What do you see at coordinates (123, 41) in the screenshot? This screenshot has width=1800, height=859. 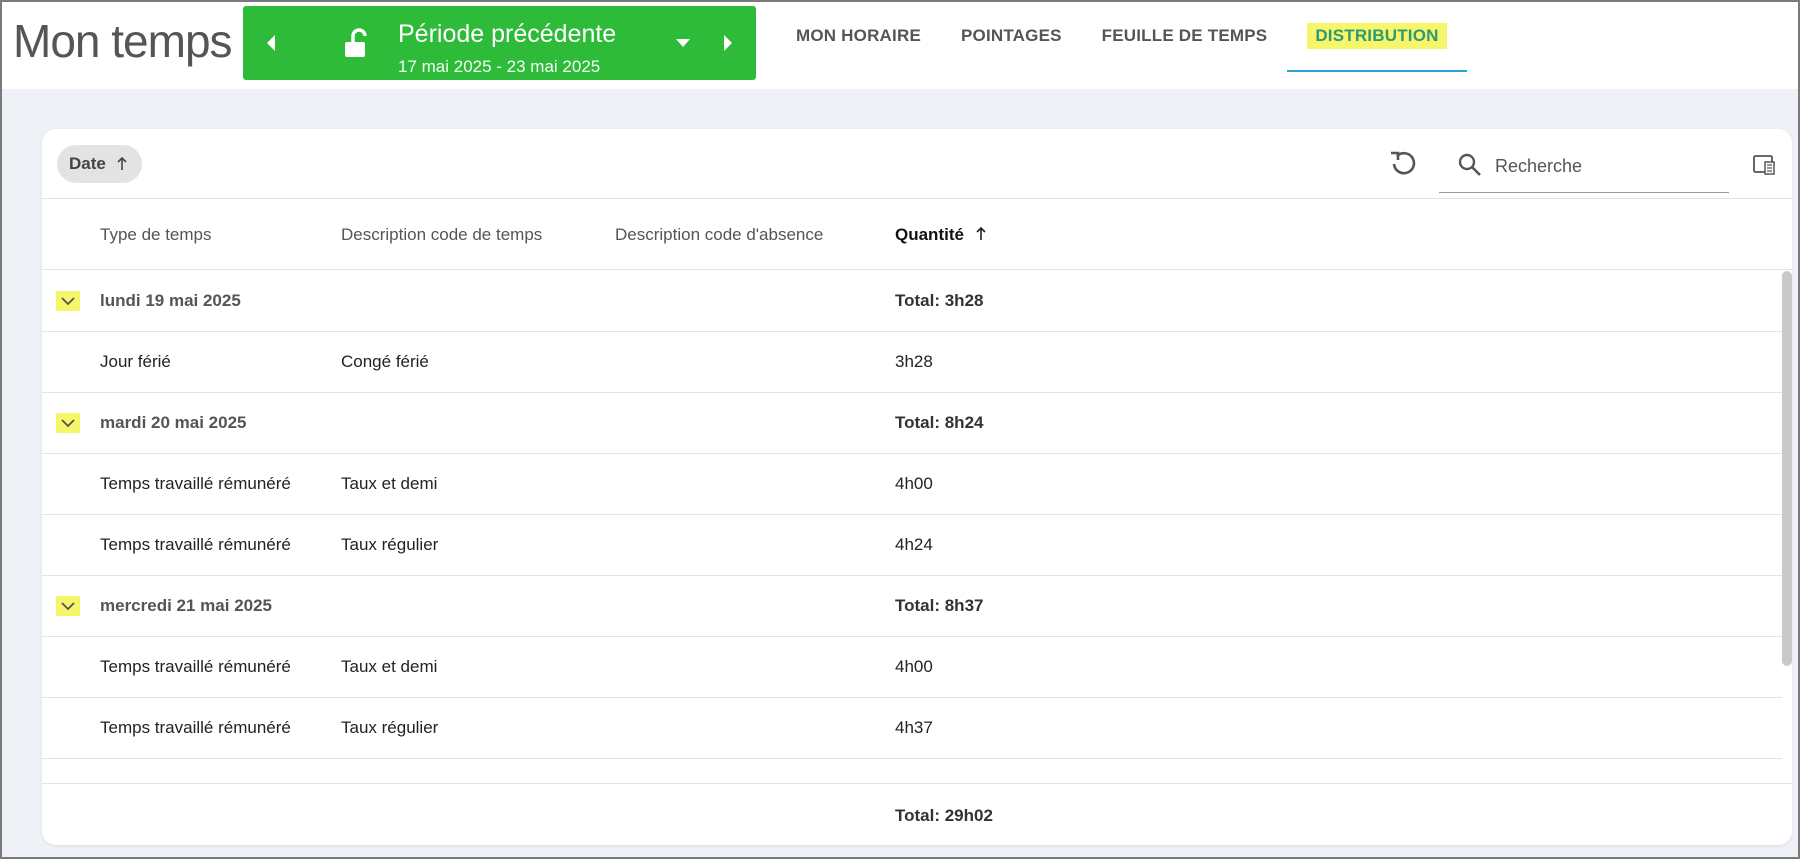 I see `page-title: Mon temps` at bounding box center [123, 41].